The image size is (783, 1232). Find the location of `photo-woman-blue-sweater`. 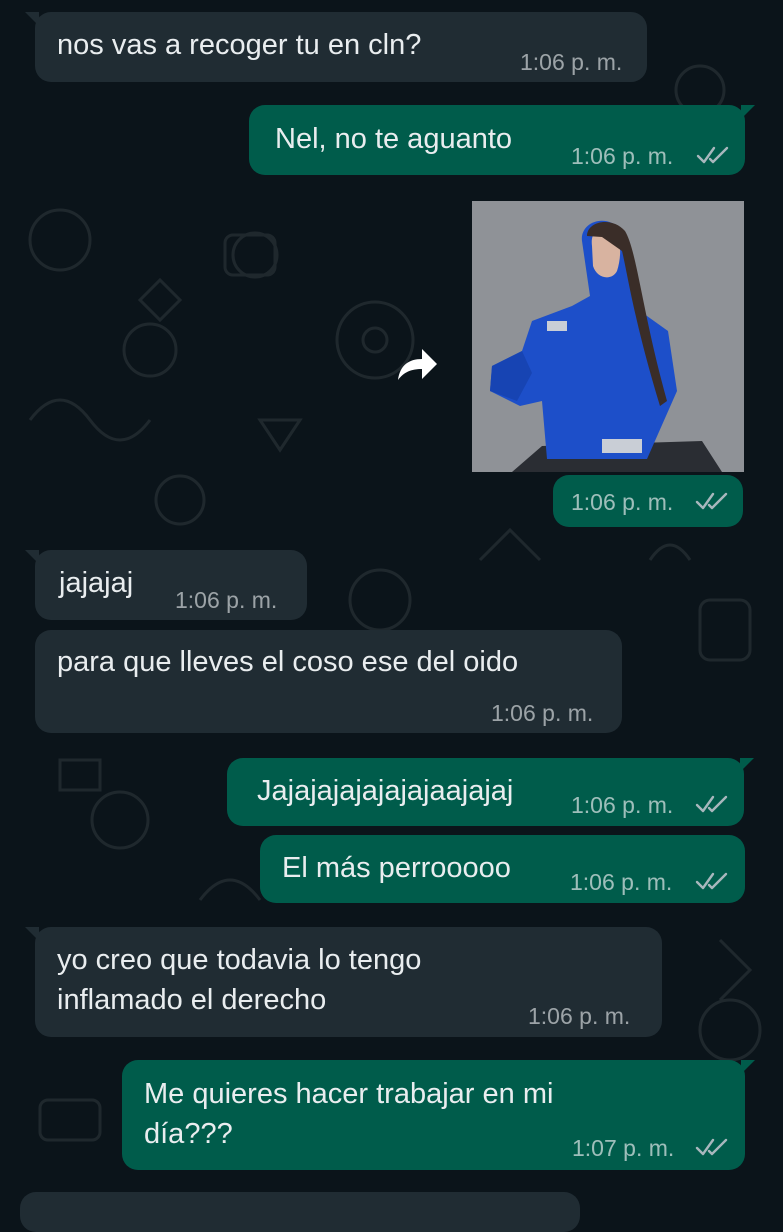

photo-woman-blue-sweater is located at coordinates (608, 336).